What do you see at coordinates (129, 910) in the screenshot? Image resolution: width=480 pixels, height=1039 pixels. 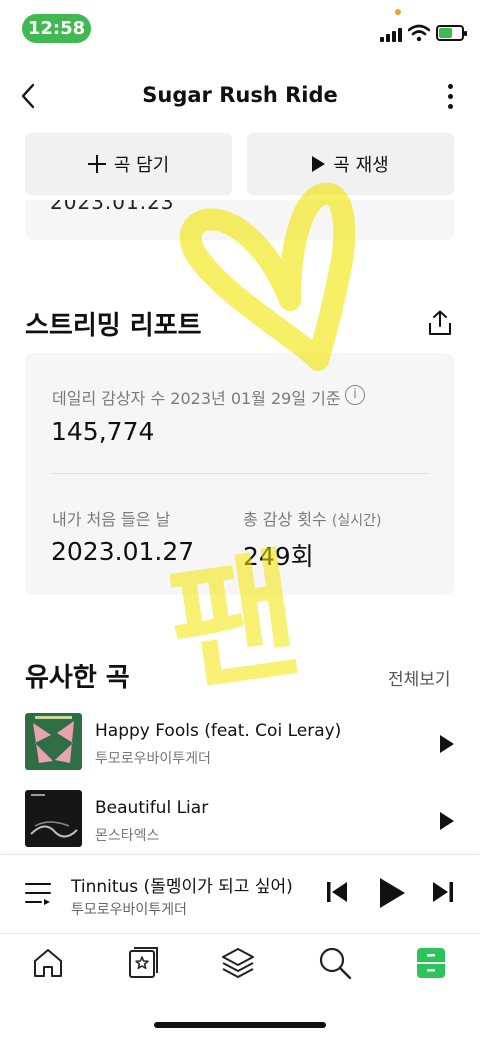 I see `now-playing-artist: 투모로우바이투게더` at bounding box center [129, 910].